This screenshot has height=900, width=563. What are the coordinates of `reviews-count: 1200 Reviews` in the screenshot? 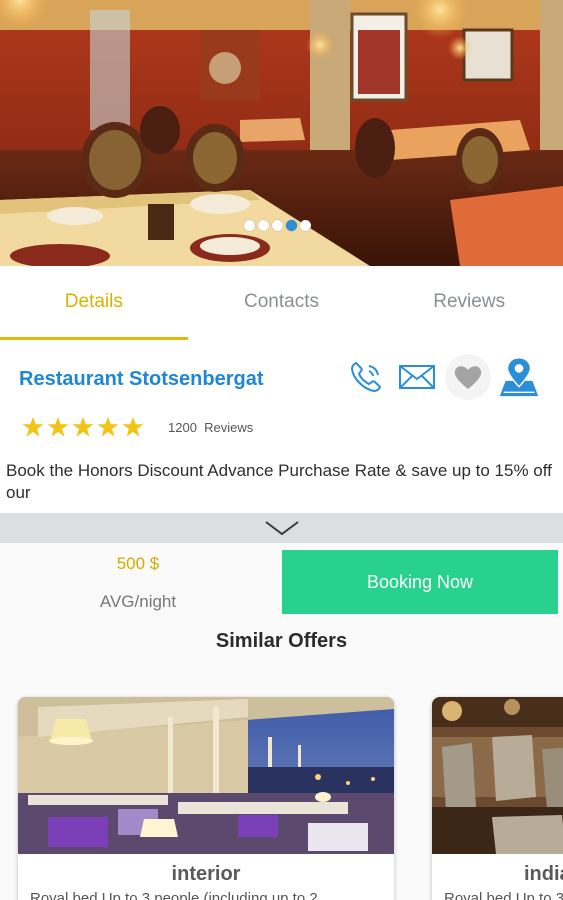 It's located at (210, 427).